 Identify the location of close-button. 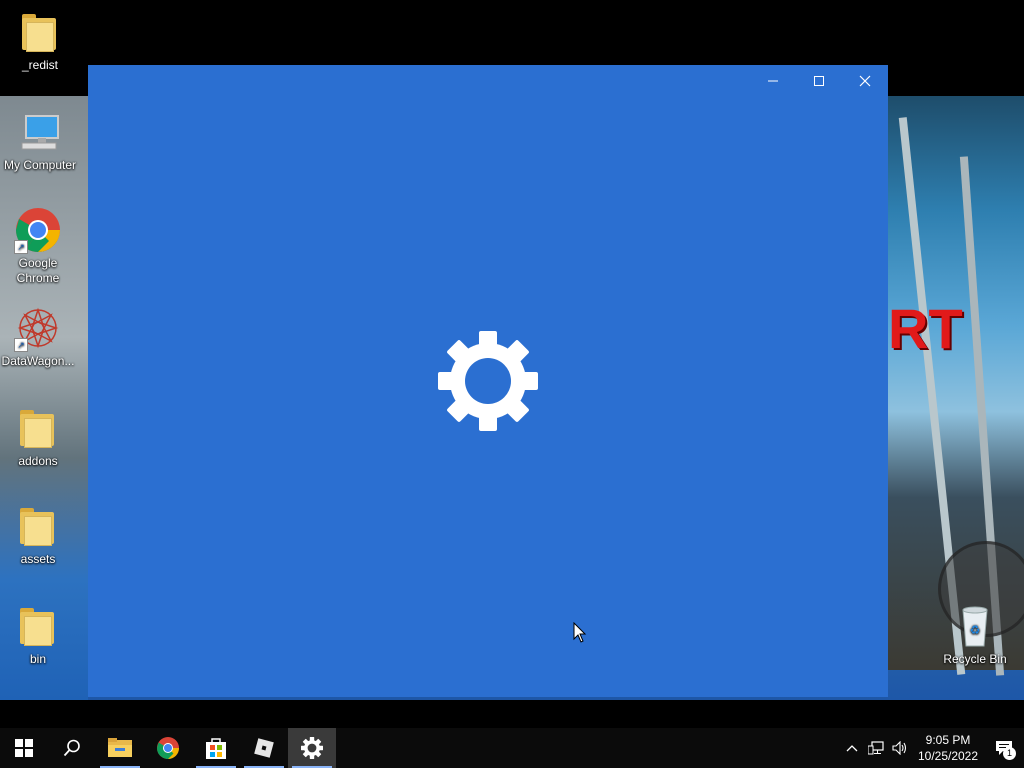
(865, 81).